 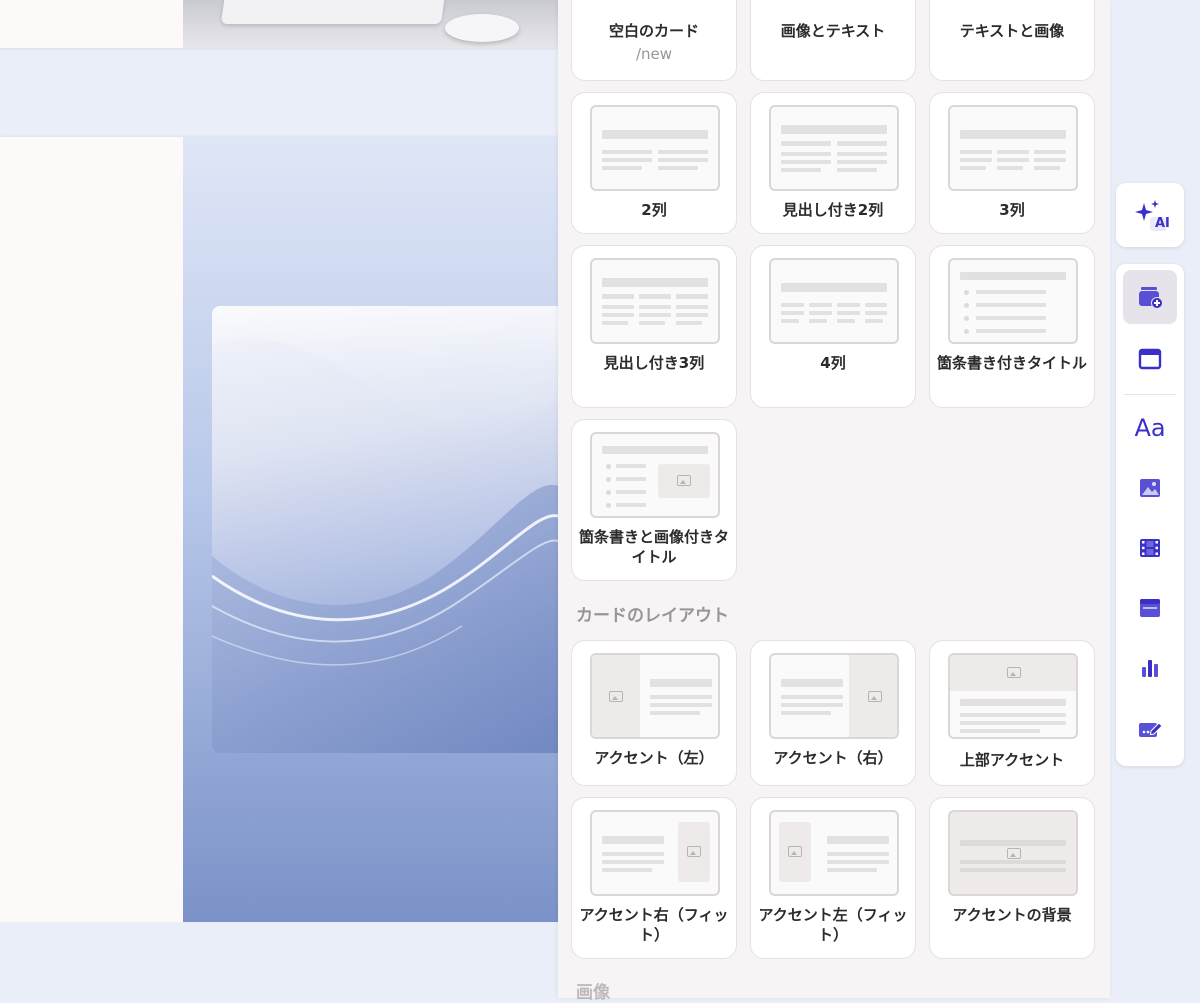 I want to click on slide-accent-image, so click(x=385, y=529).